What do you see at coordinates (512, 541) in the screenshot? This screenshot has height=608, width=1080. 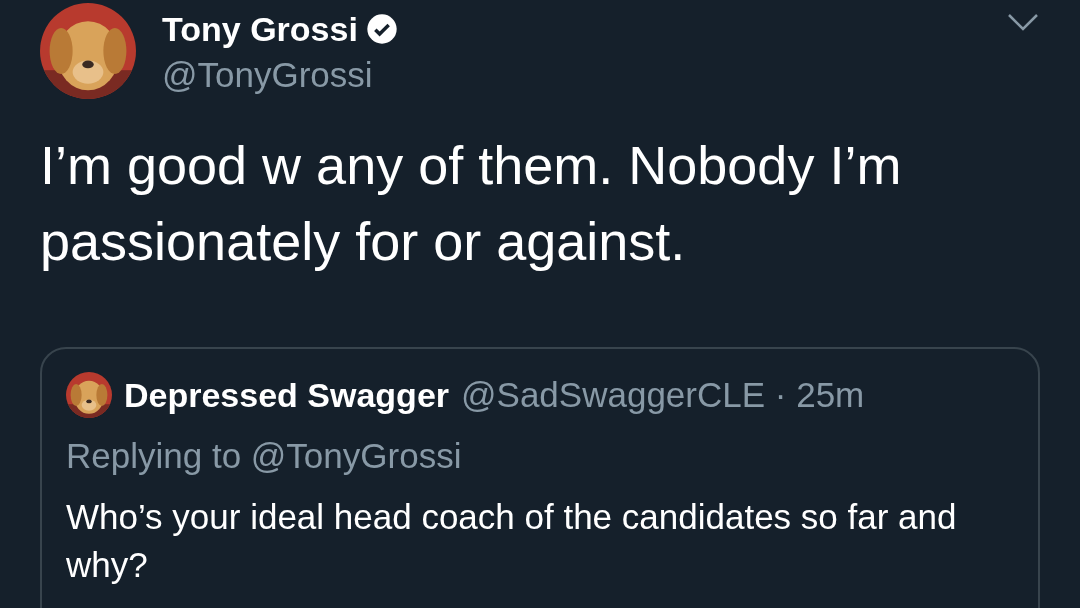 I see `quoted-tweet-text: Who’s your ideal head coach of the candidates so far and why?` at bounding box center [512, 541].